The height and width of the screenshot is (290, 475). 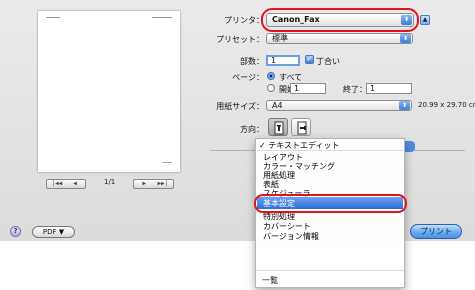 What do you see at coordinates (446, 105) in the screenshot?
I see `paper-dimensions: 20.99 x 29.70 cm` at bounding box center [446, 105].